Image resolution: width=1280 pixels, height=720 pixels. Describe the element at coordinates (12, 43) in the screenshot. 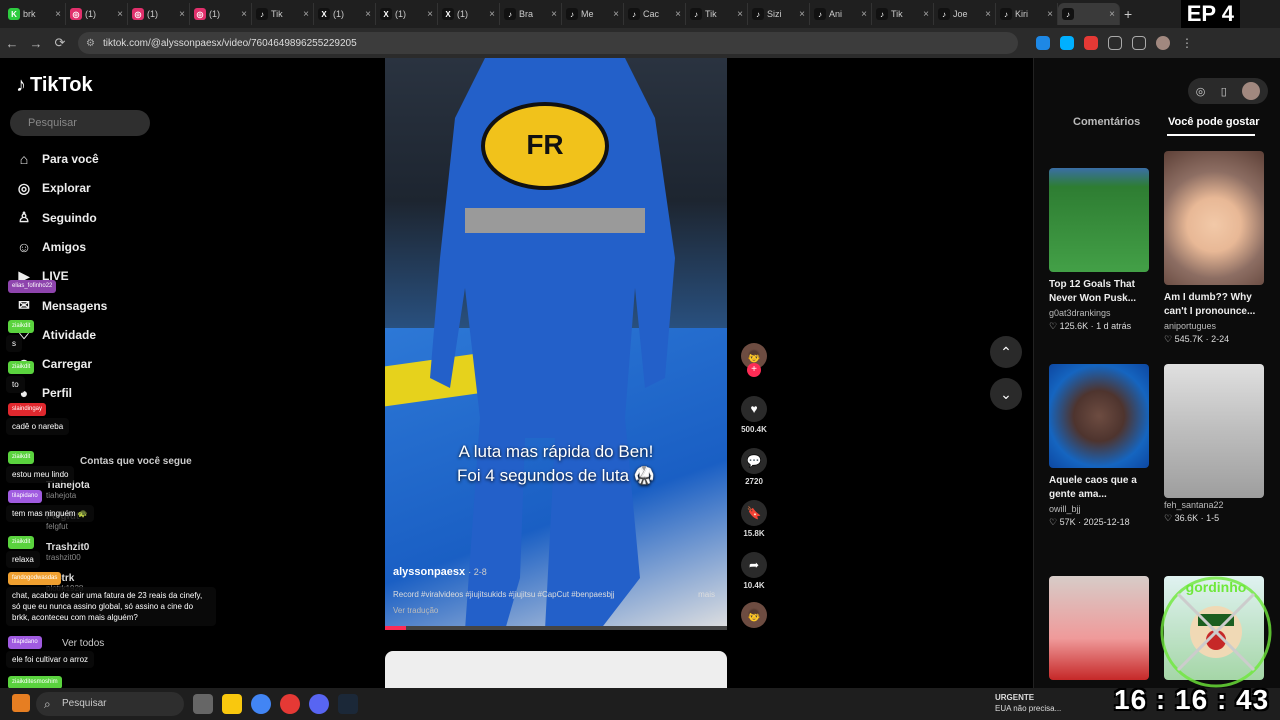

I see `back-icon: ←` at that location.